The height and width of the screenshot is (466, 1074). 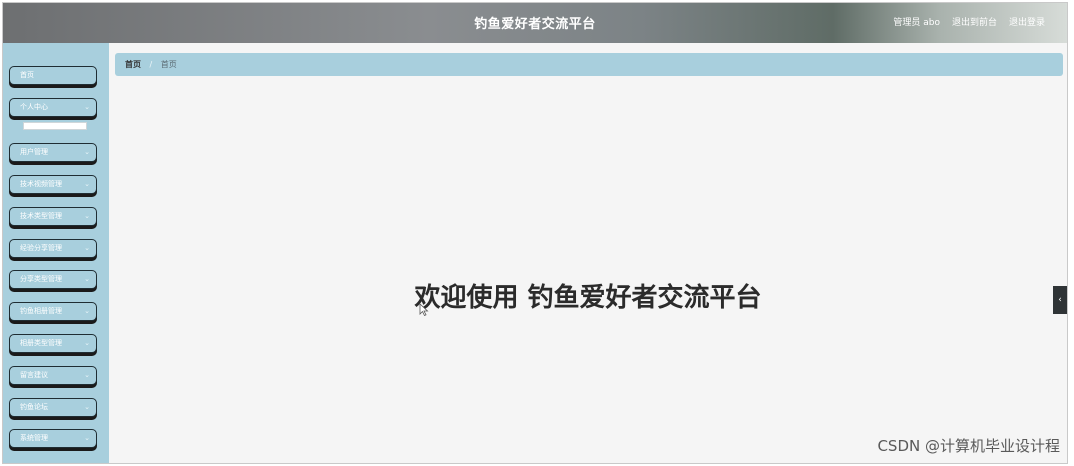 I want to click on sidebar-item-label: 个人中心, so click(x=34, y=107).